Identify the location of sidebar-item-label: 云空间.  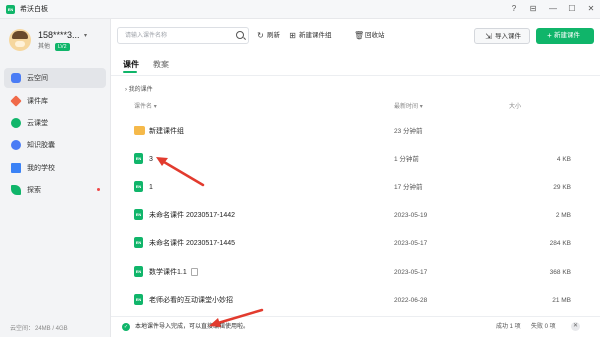
(37, 78).